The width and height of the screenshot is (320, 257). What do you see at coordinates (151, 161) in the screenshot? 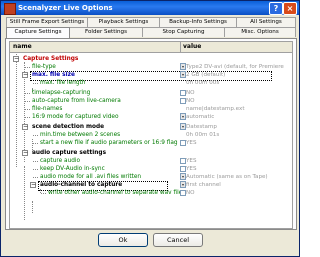
I see `tree-row-capture-audio: capture audio YES` at bounding box center [151, 161].